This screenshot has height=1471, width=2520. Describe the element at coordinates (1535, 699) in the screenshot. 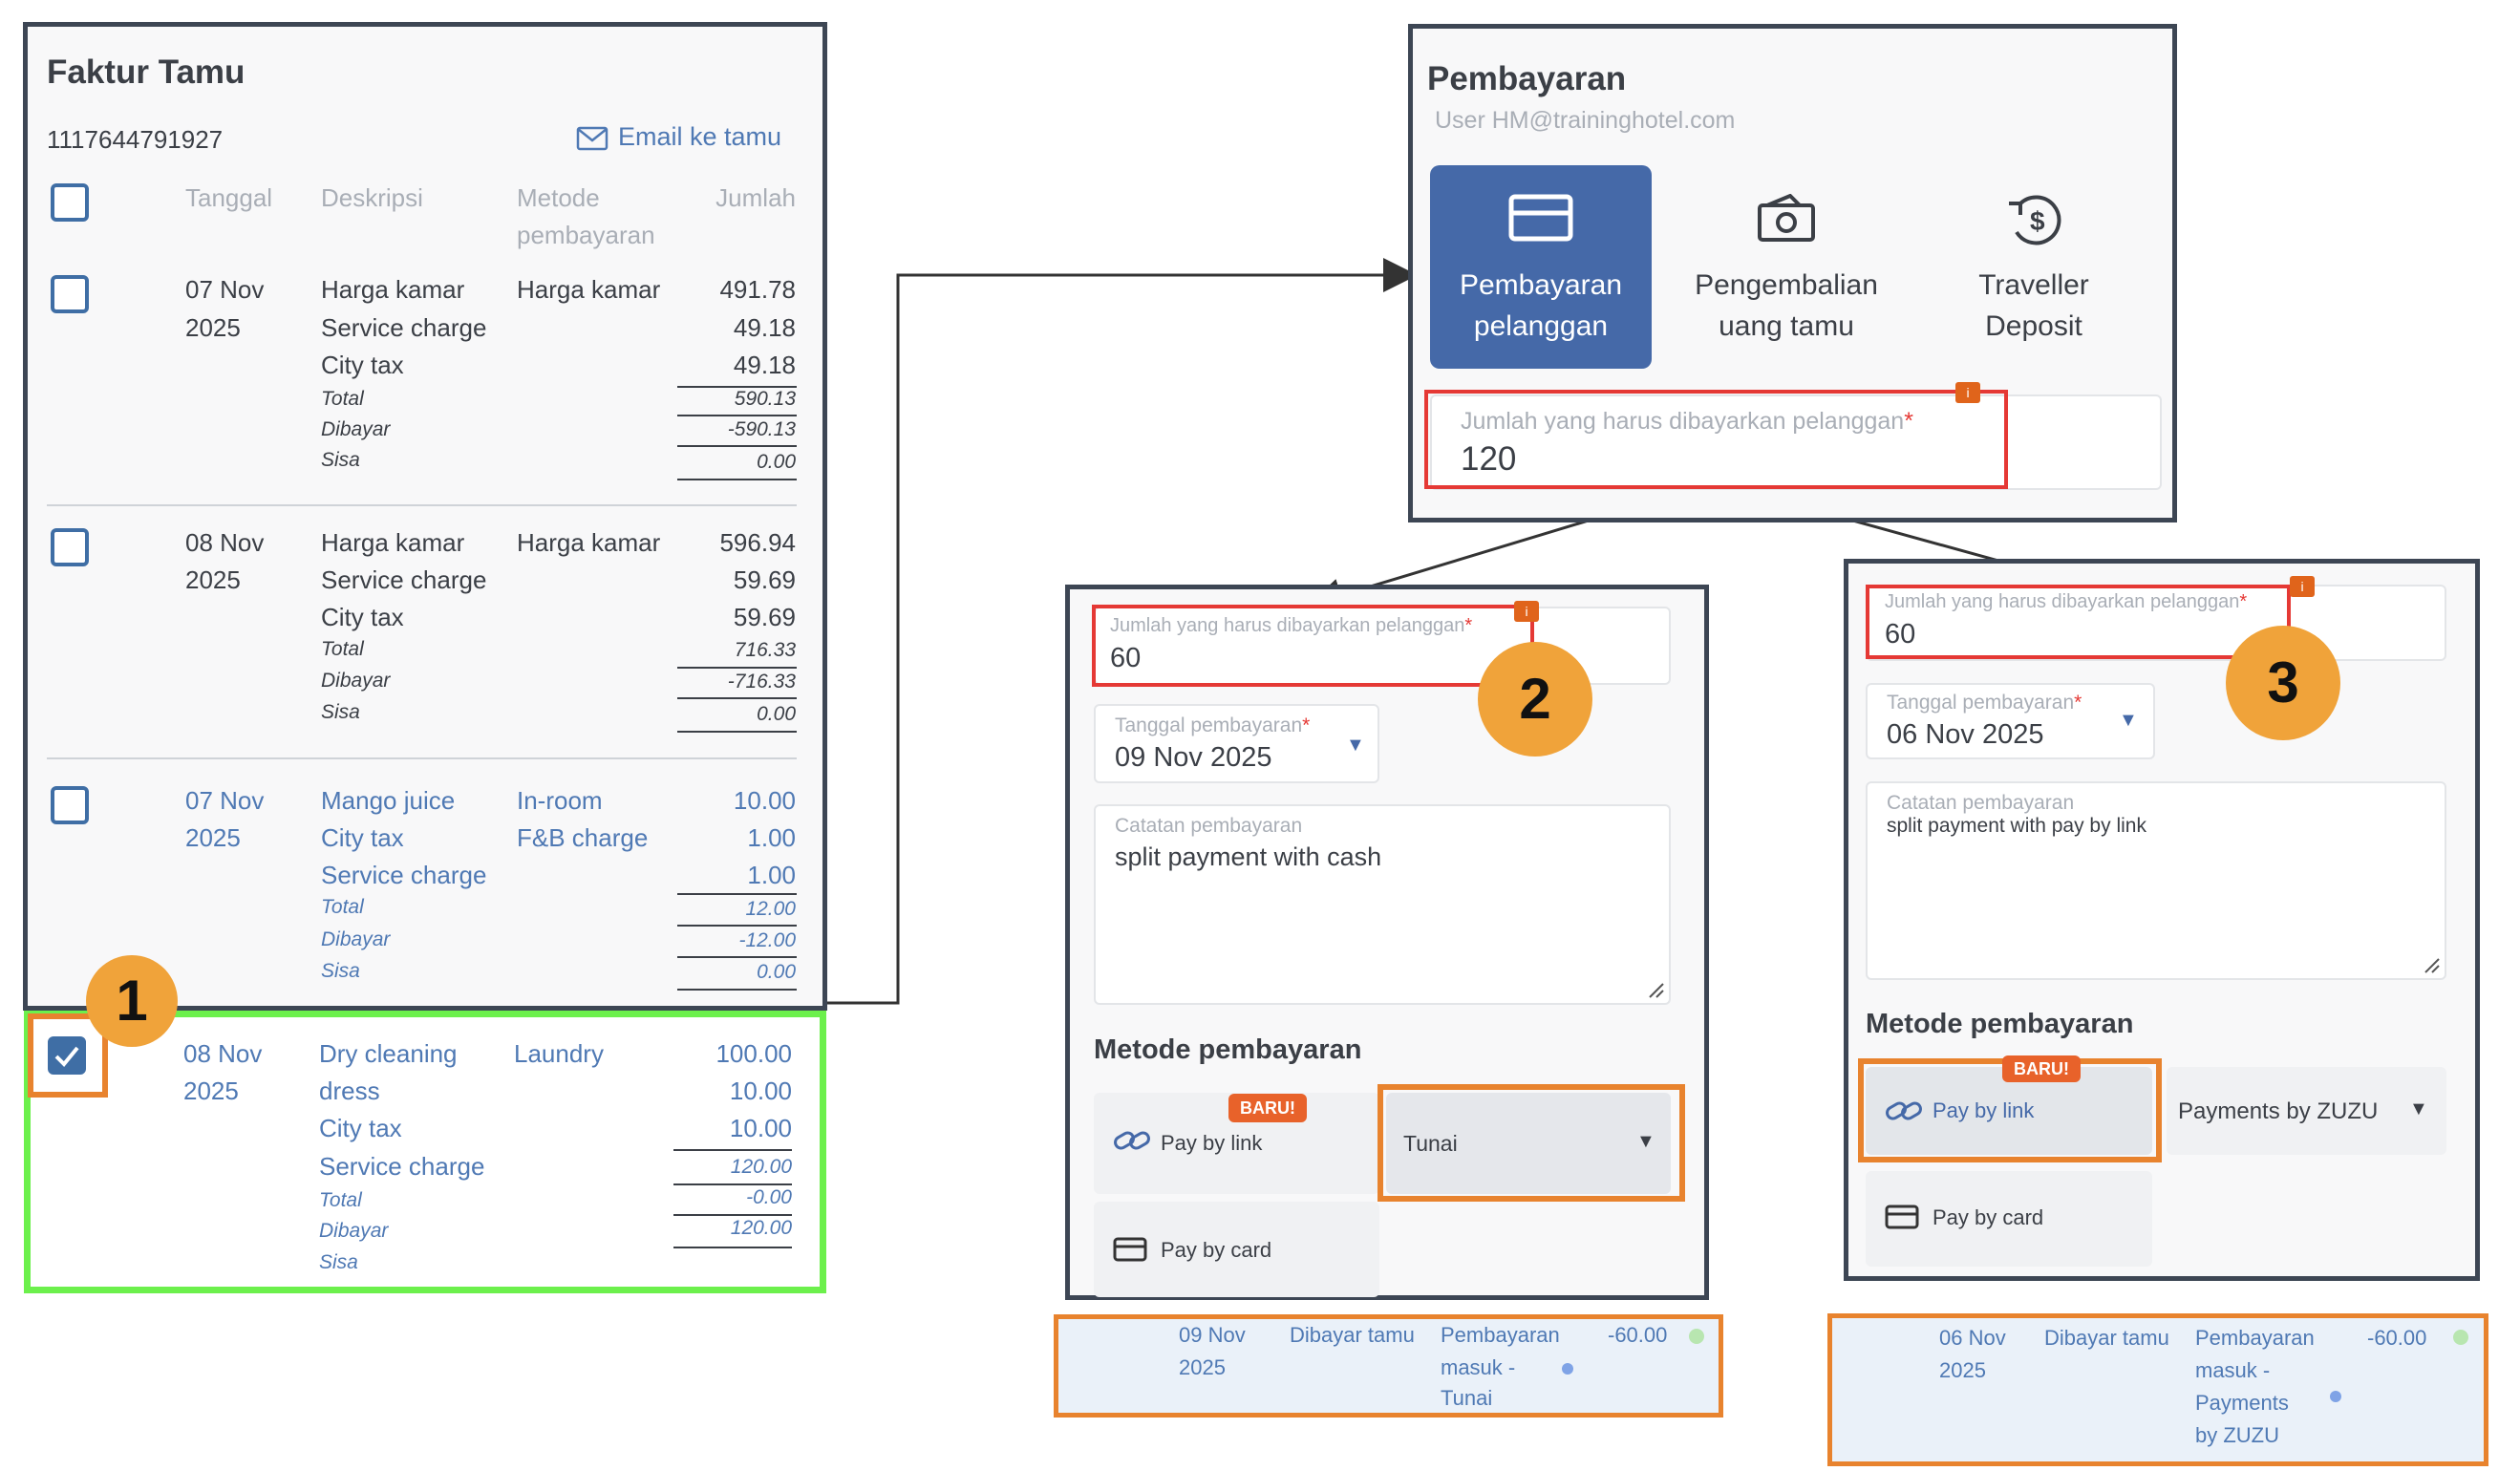

I see `step-badge-2: 2` at that location.